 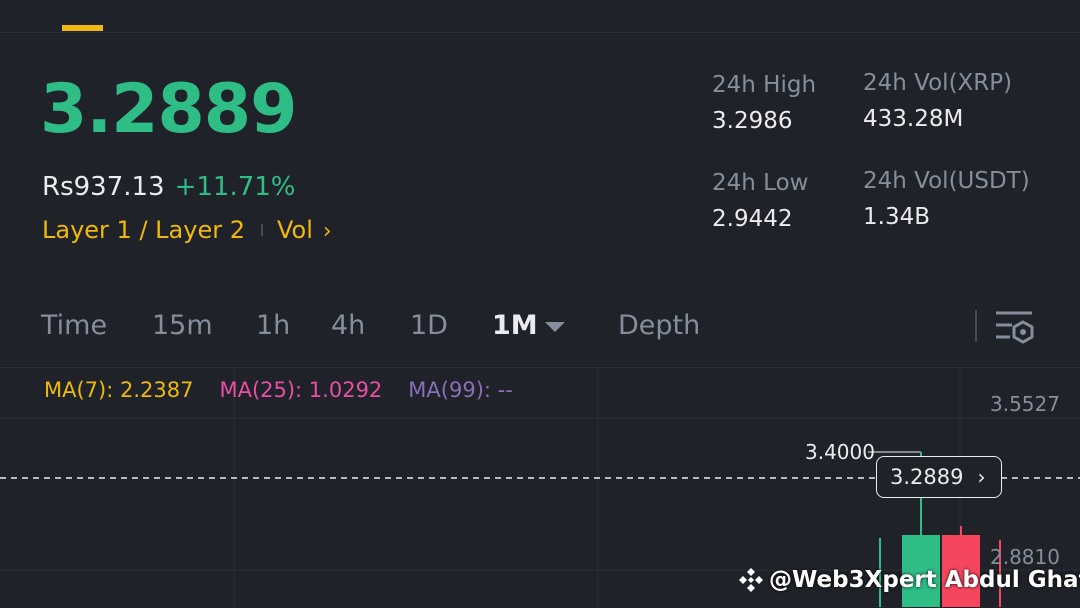 I want to click on price-axis-label: 3.5527, so click(x=1025, y=404).